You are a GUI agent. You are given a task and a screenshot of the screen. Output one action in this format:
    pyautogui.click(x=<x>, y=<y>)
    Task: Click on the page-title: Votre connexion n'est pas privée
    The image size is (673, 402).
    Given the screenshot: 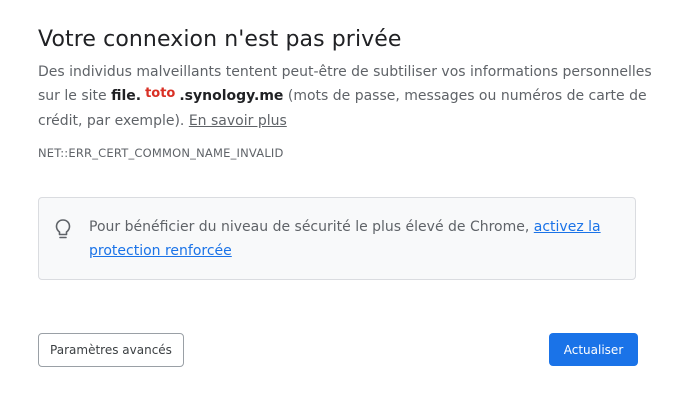 What is the action you would take?
    pyautogui.click(x=220, y=39)
    